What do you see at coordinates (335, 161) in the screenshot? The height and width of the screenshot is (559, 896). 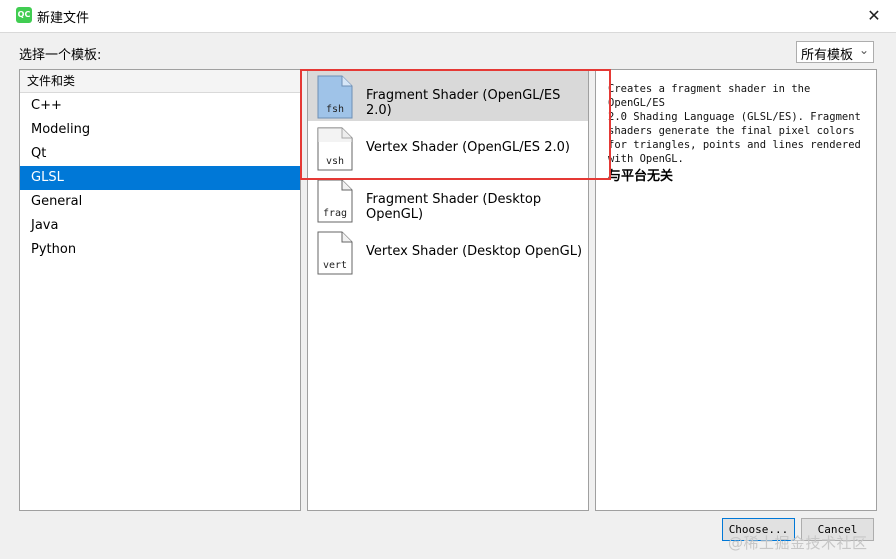 I see `file-extension-label: vsh` at bounding box center [335, 161].